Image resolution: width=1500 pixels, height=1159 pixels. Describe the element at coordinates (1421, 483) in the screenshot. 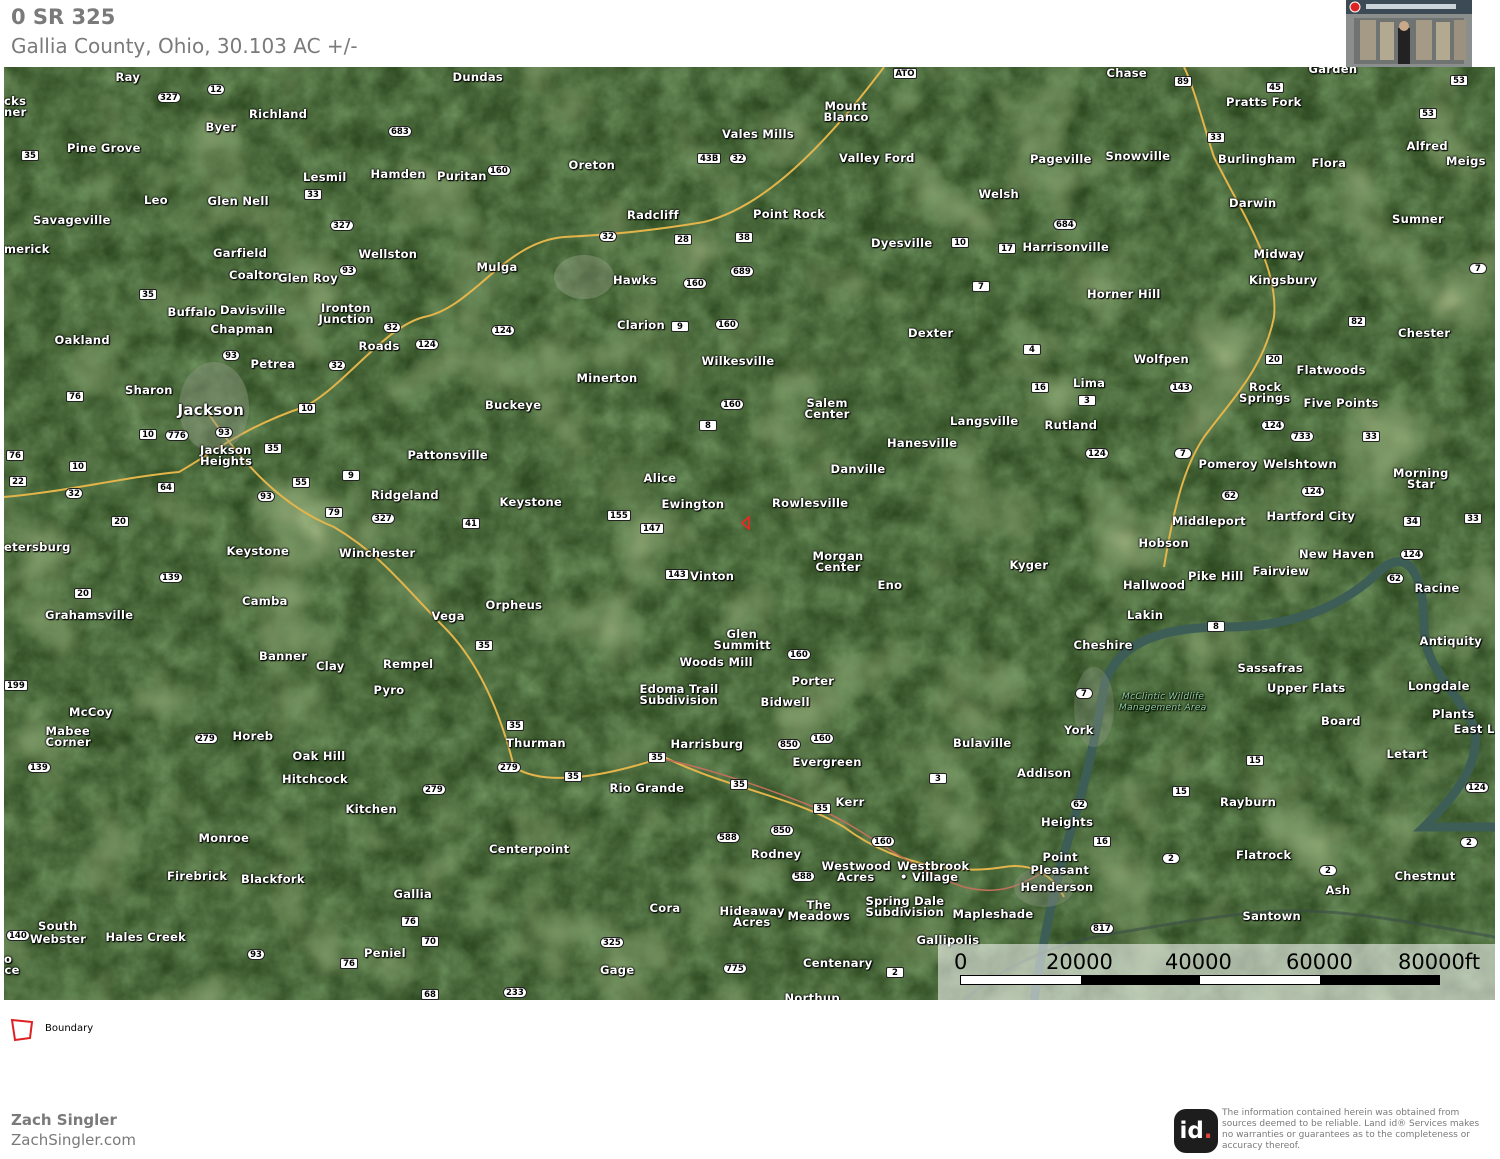

I see `place-label: Star` at that location.